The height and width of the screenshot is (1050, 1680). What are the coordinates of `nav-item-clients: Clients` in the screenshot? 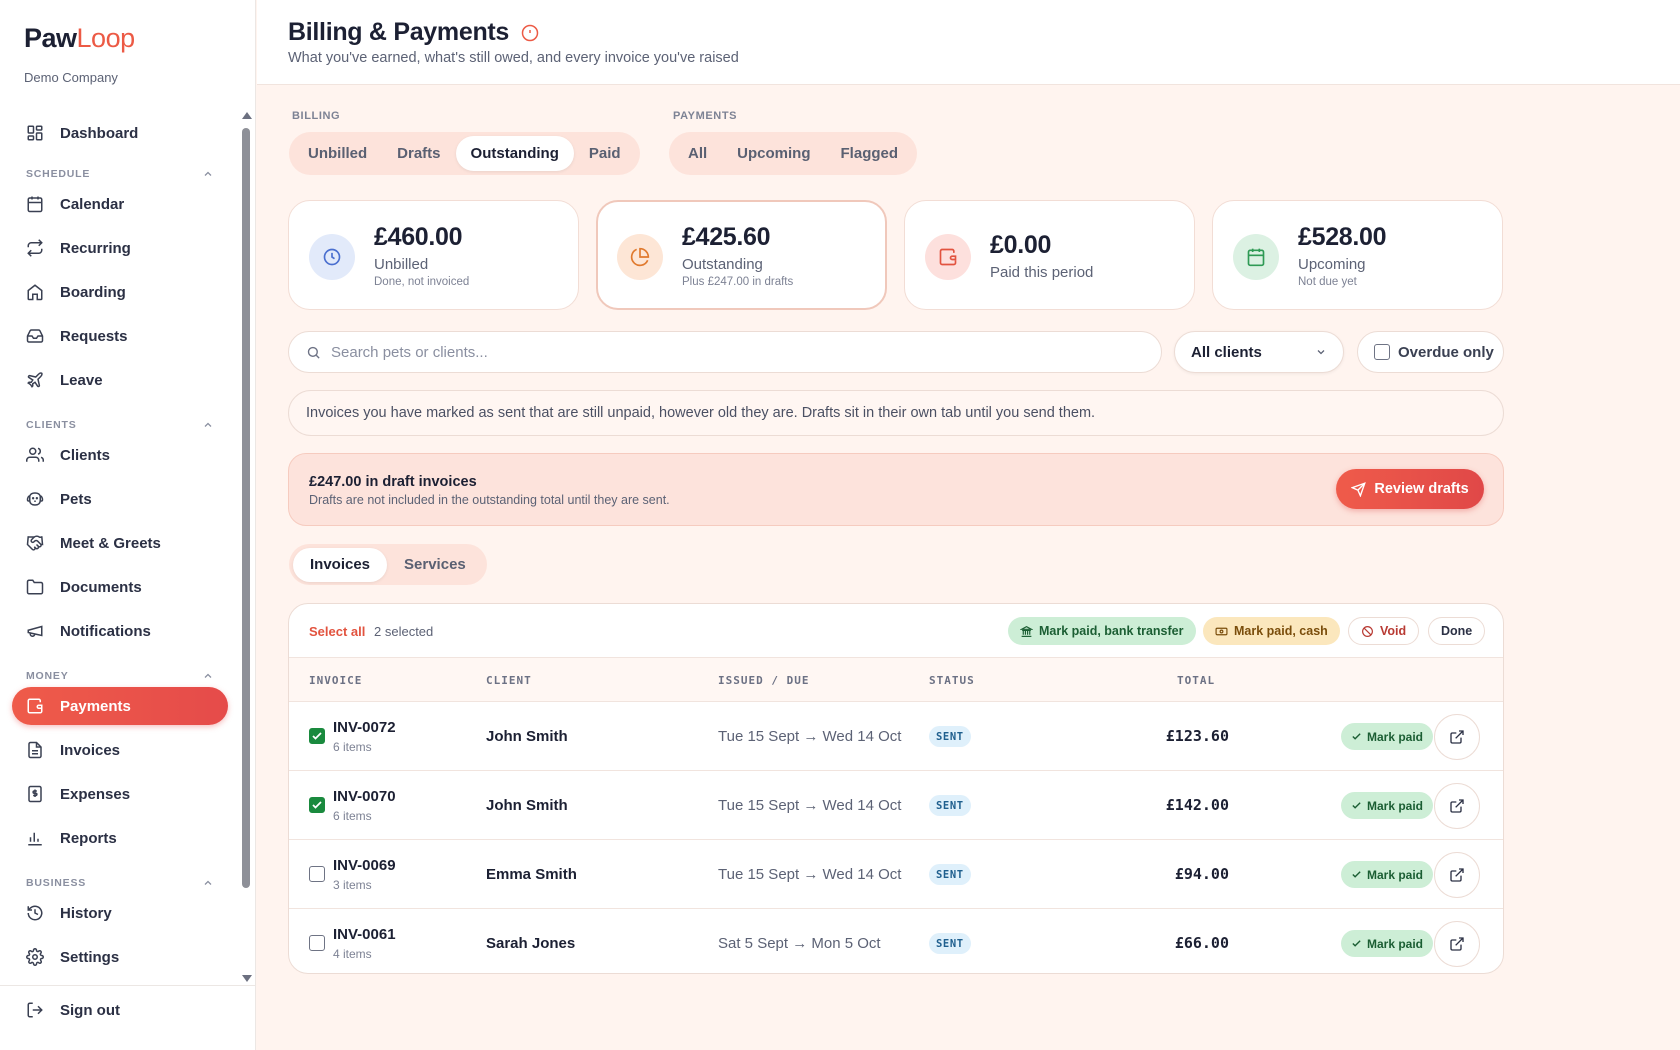 It's located at (120, 455).